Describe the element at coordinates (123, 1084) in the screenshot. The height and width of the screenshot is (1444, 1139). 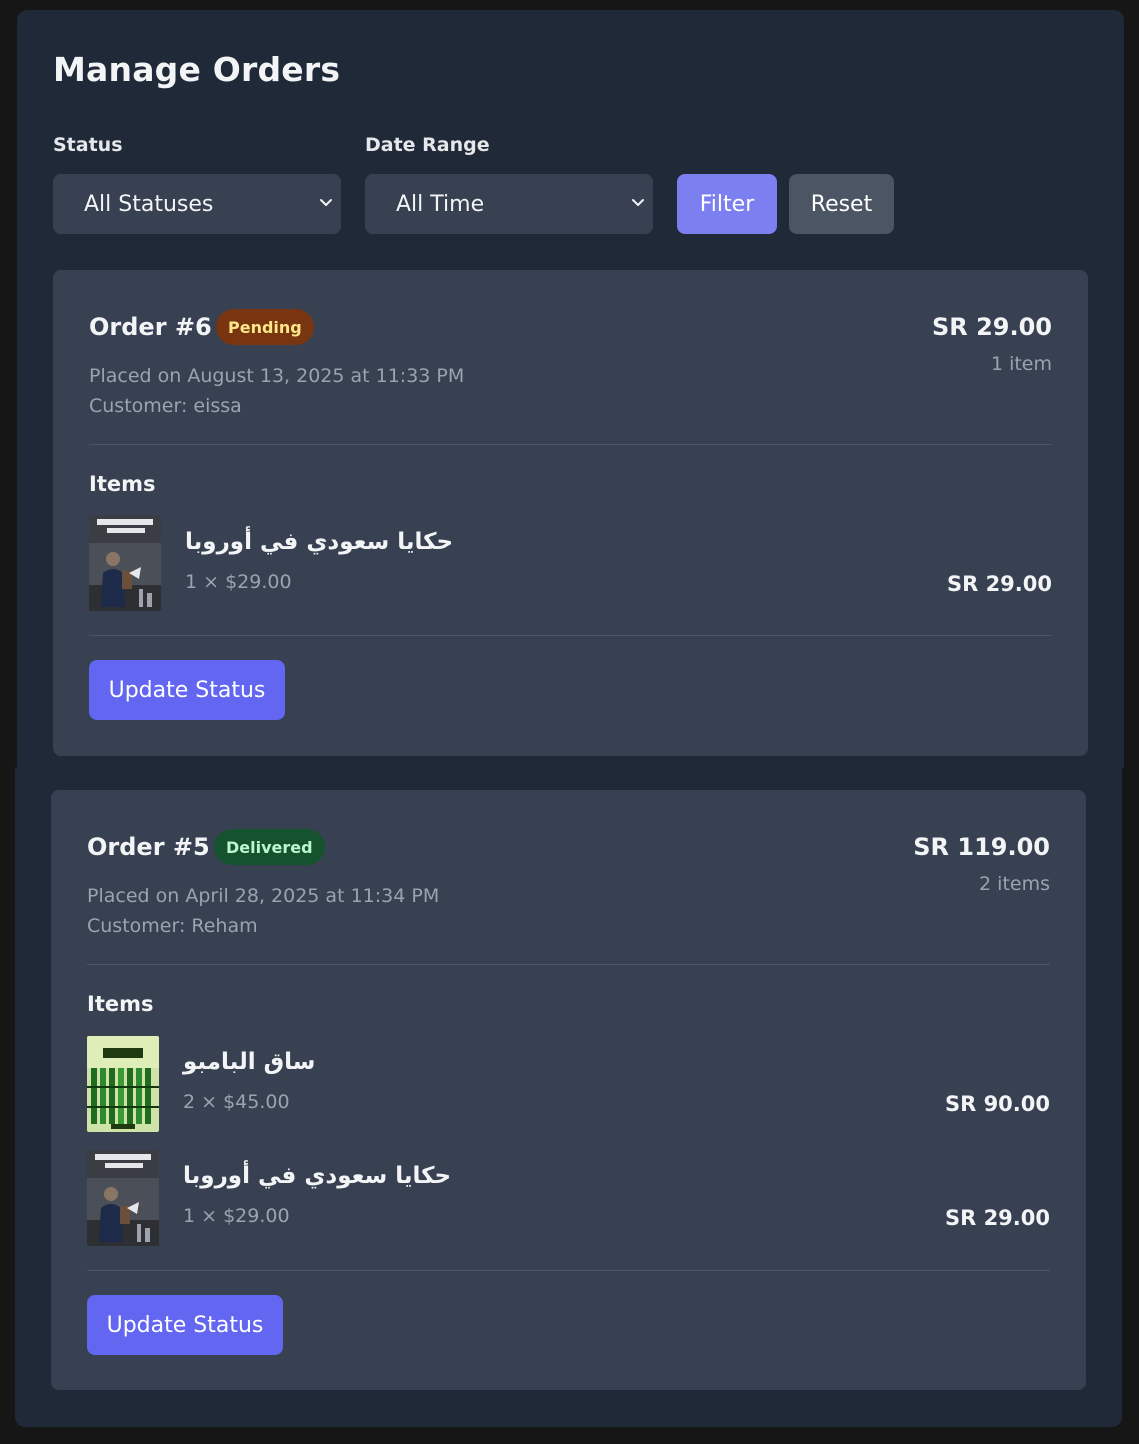
I see `book-cover-bamboo-icon` at that location.